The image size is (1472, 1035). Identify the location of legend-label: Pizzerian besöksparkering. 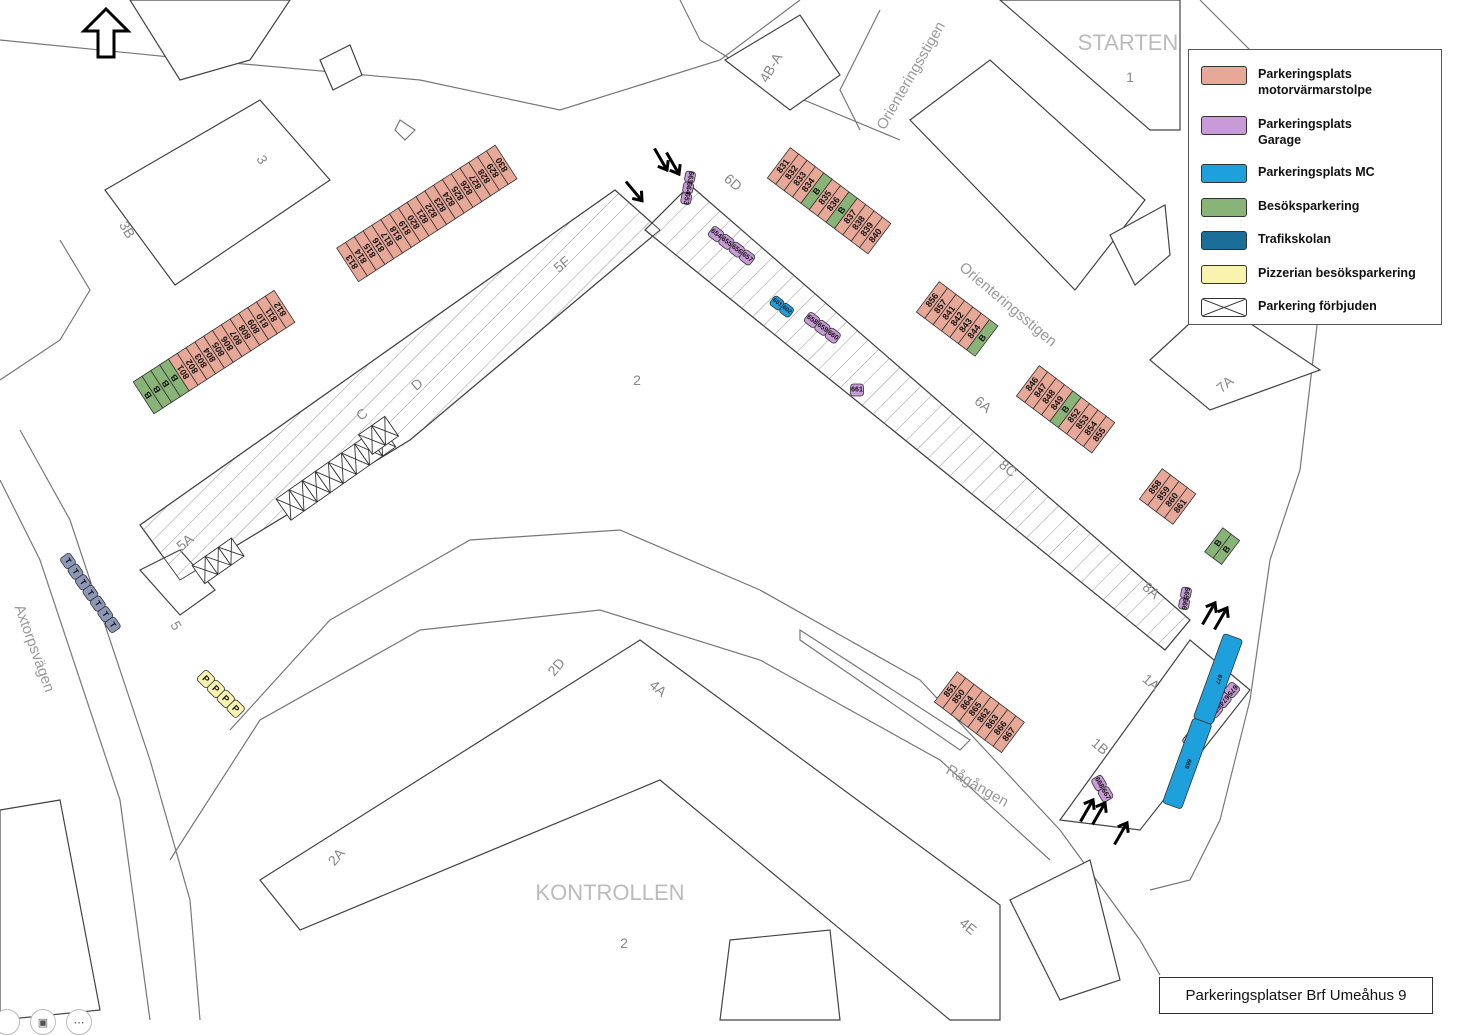
(1337, 273).